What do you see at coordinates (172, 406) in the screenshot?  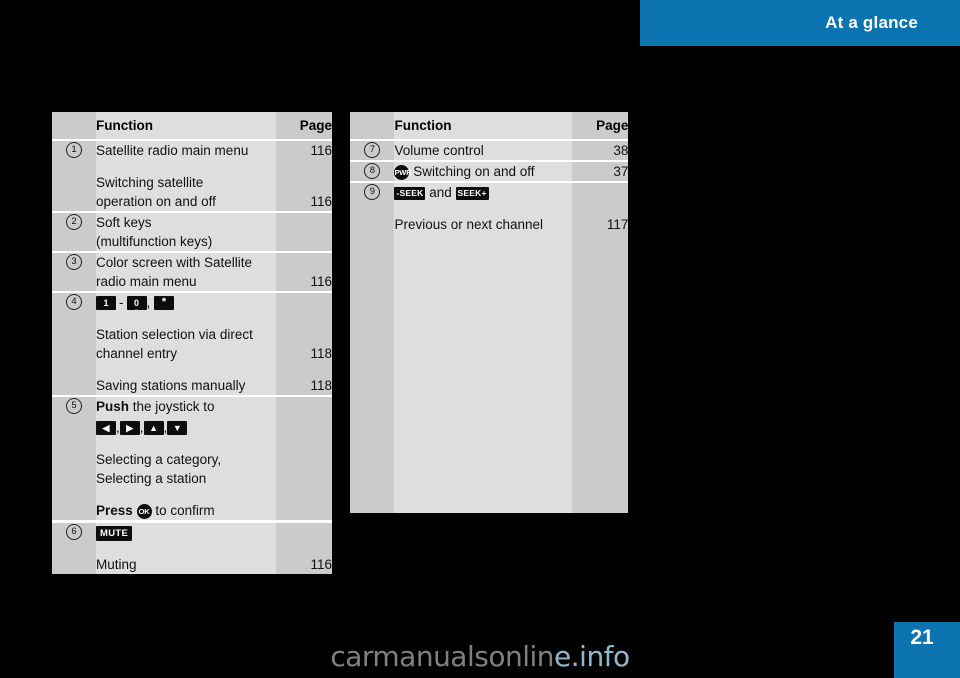 I see `instruction-text: the joystick to` at bounding box center [172, 406].